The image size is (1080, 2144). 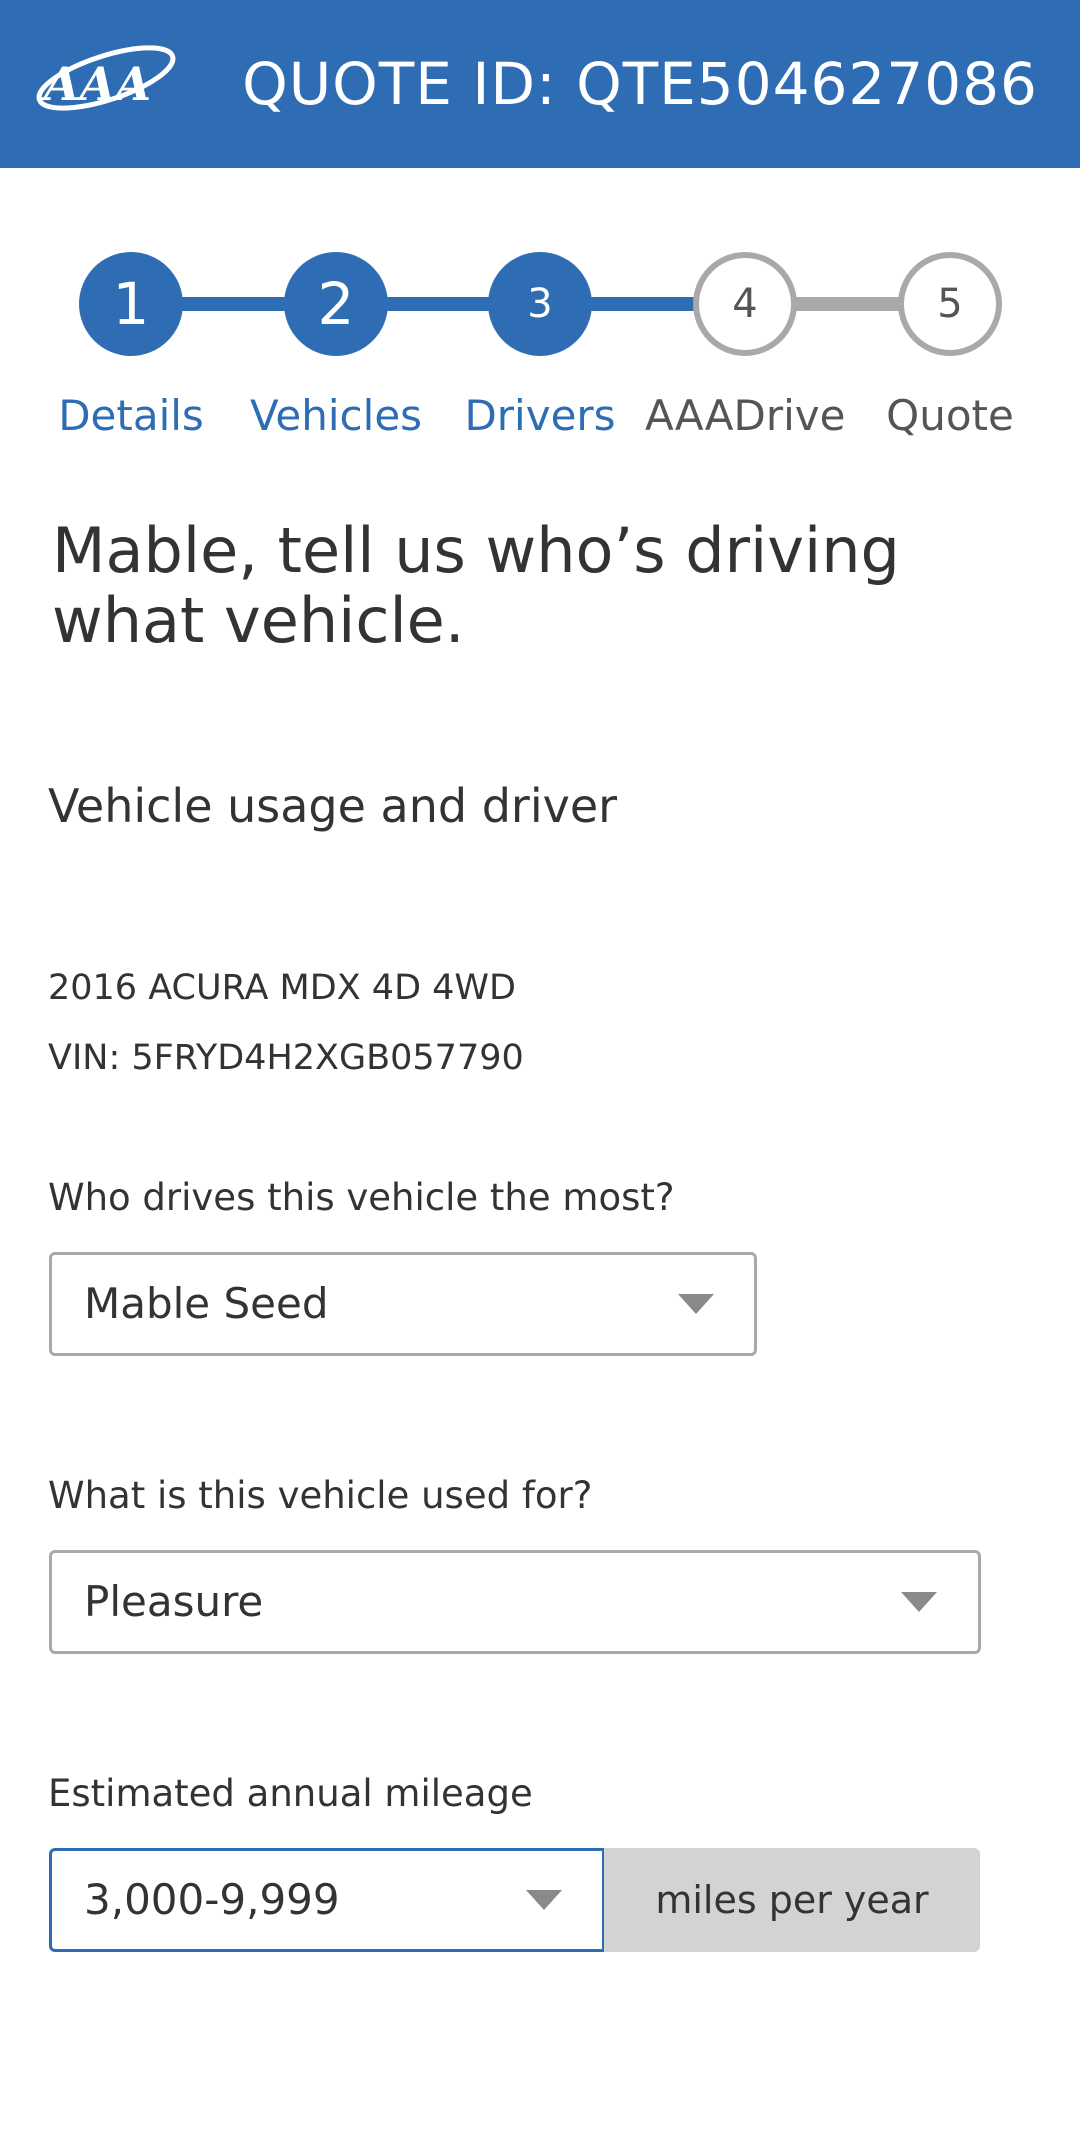 I want to click on vehicle-use-label: What is this vehicle used for?, so click(x=320, y=1495).